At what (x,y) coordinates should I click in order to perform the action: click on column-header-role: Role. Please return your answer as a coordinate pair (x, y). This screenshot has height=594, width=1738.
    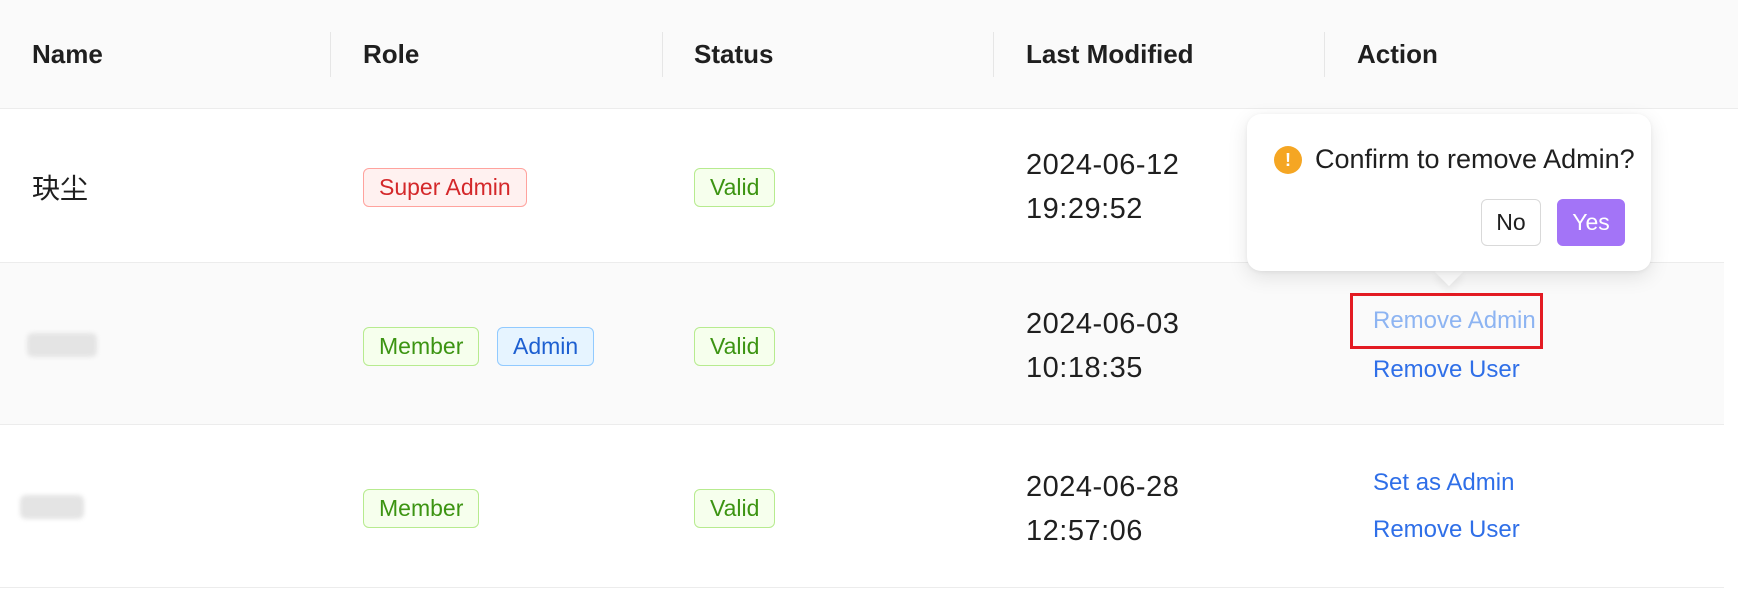
    Looking at the image, I should click on (391, 54).